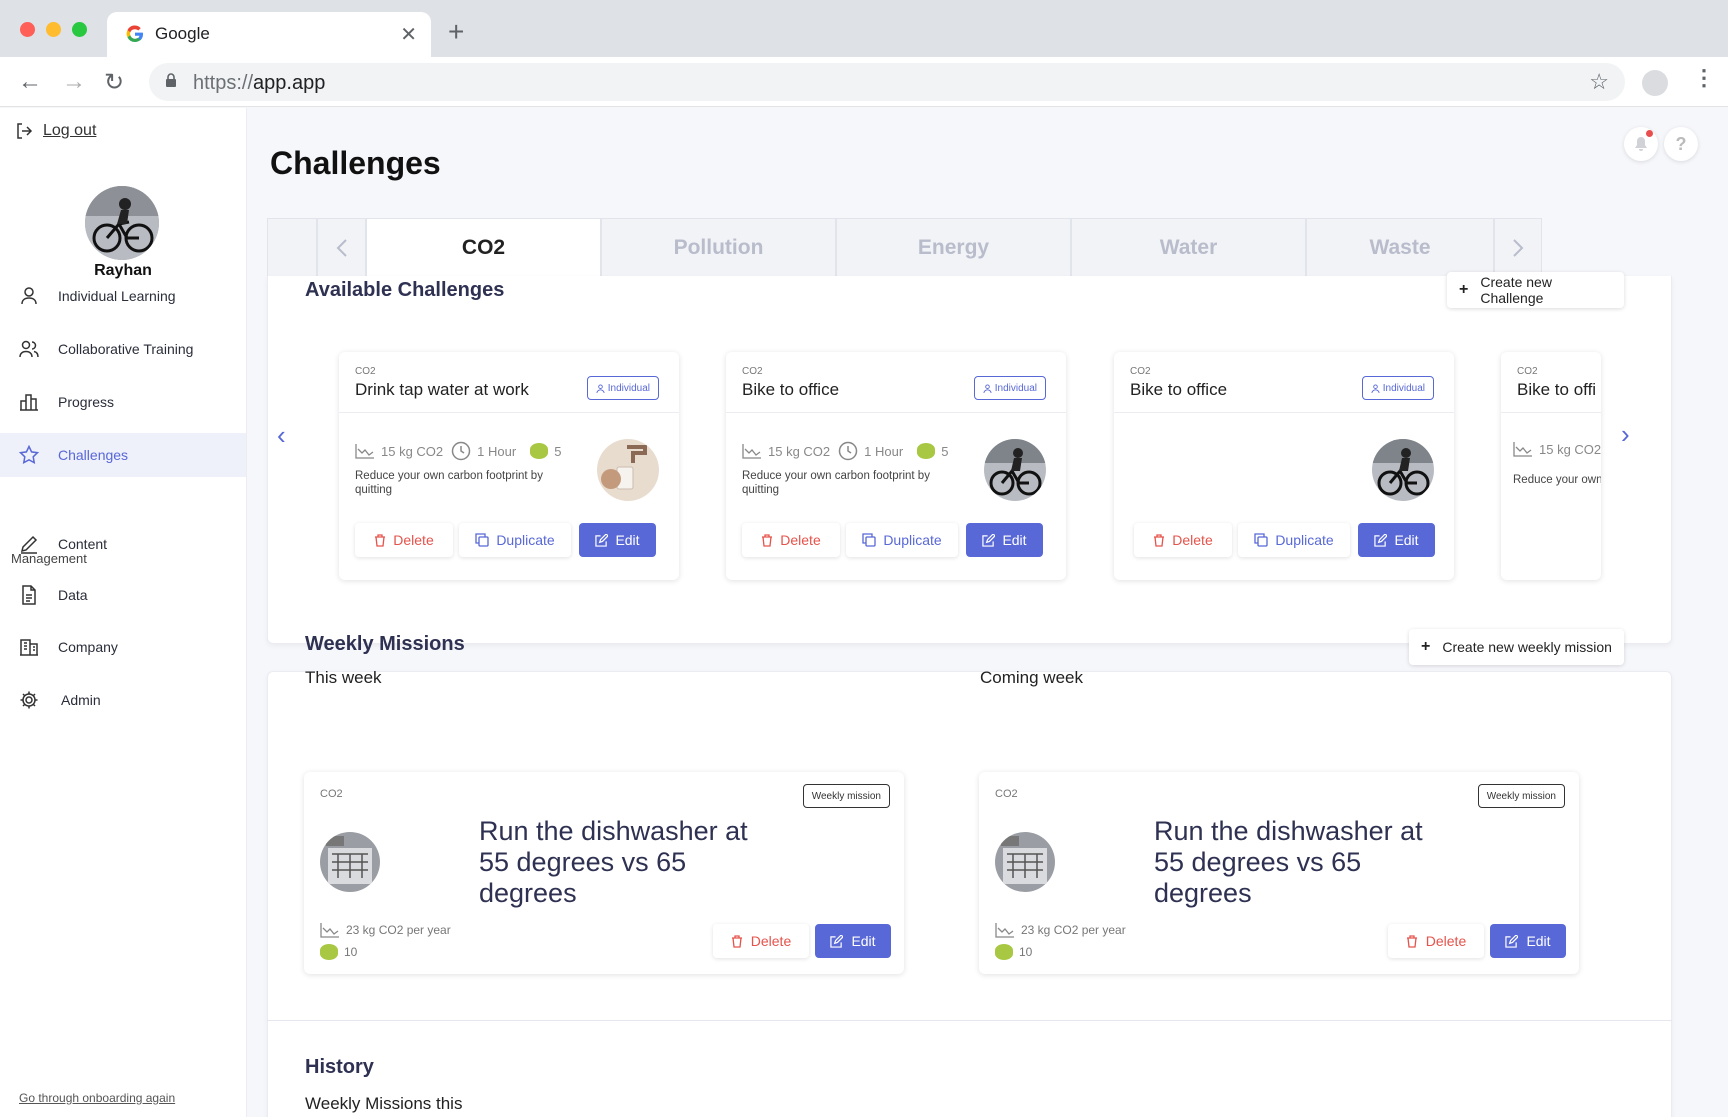  Describe the element at coordinates (29, 544) in the screenshot. I see `pencil-icon` at that location.